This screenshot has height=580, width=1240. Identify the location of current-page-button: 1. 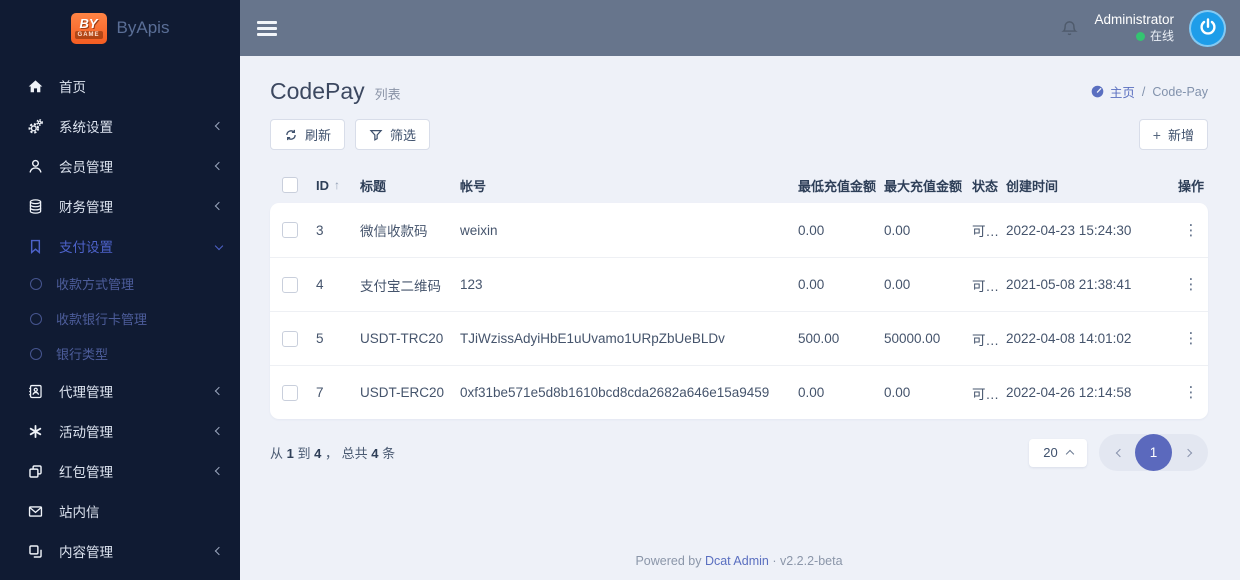
(1153, 452).